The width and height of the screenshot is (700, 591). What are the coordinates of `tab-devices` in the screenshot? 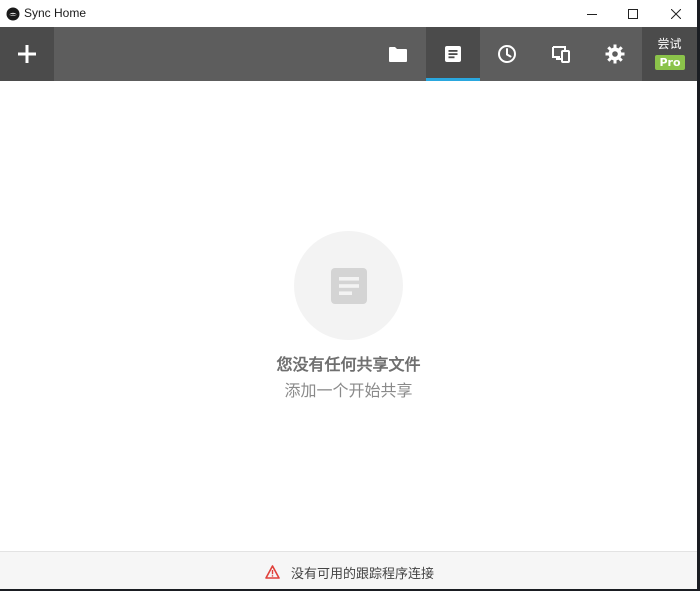 It's located at (561, 54).